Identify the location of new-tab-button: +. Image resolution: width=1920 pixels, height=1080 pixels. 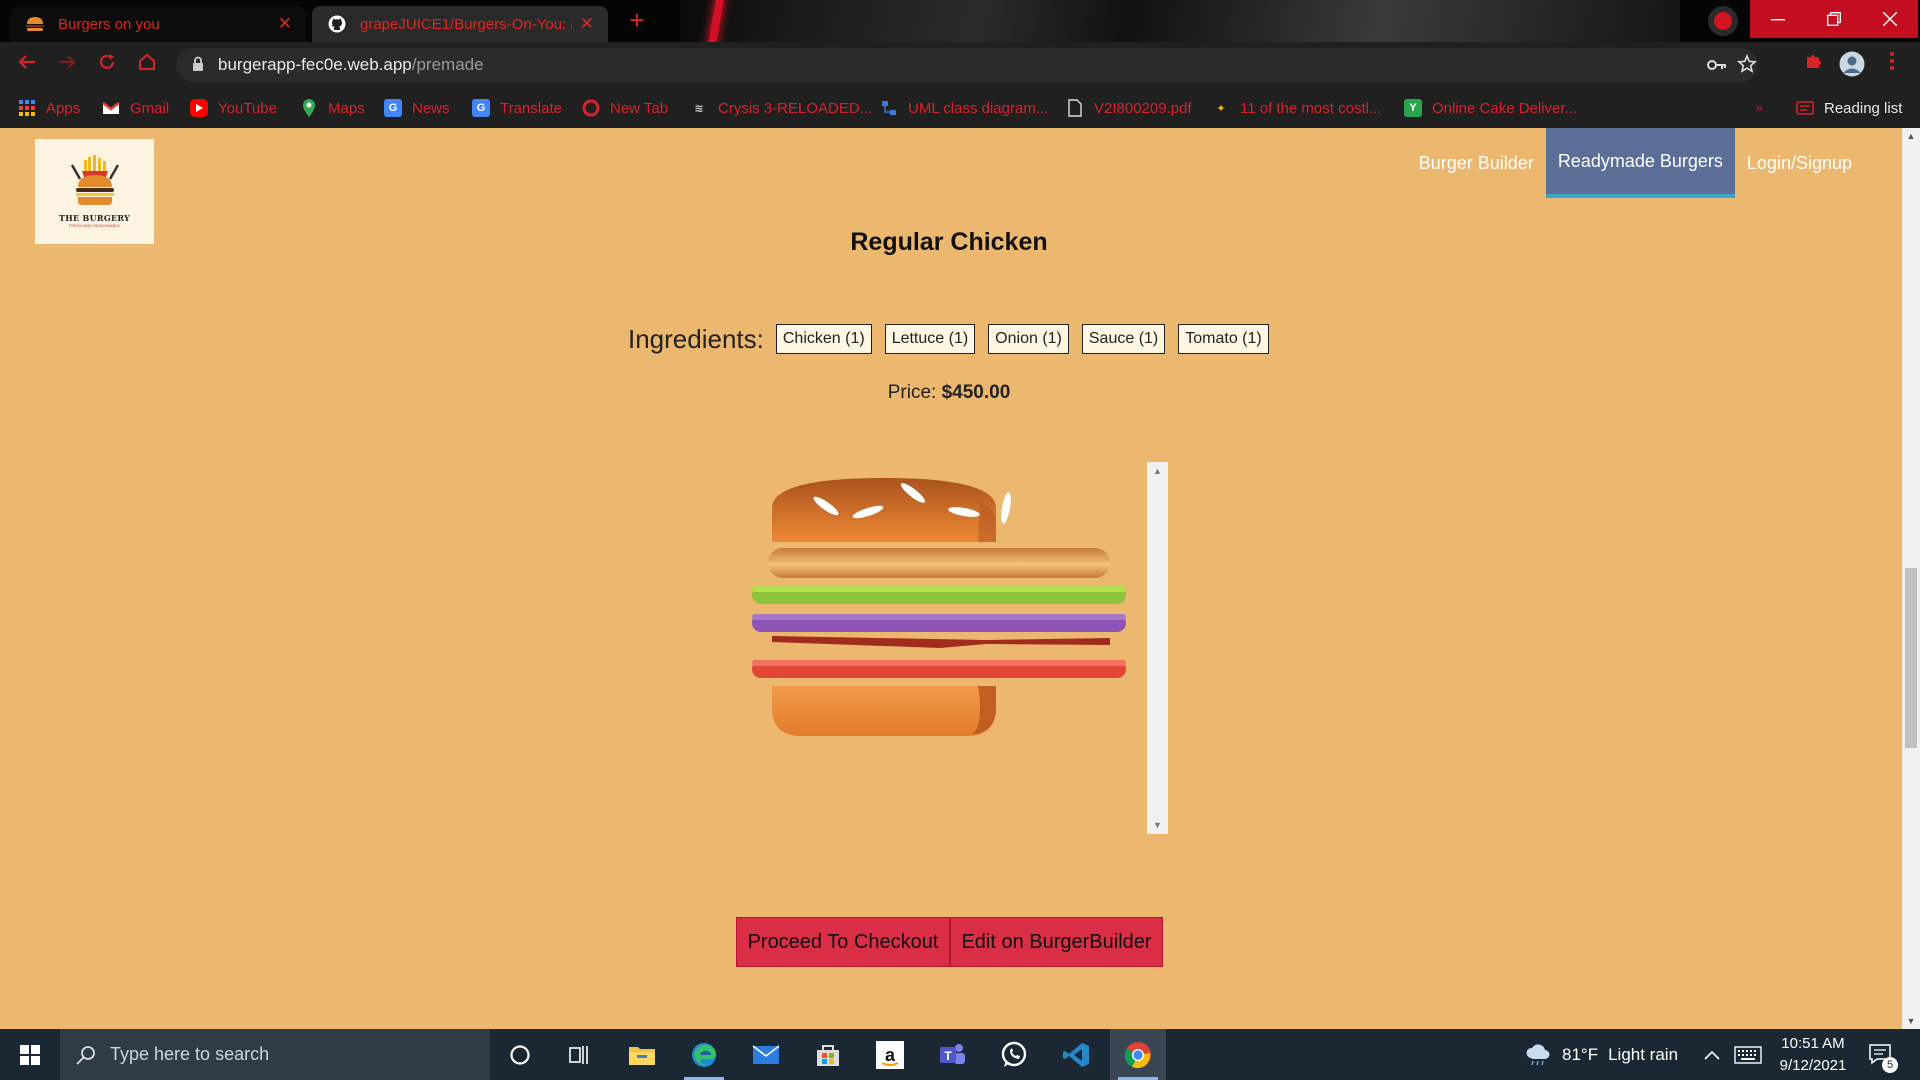
(637, 21).